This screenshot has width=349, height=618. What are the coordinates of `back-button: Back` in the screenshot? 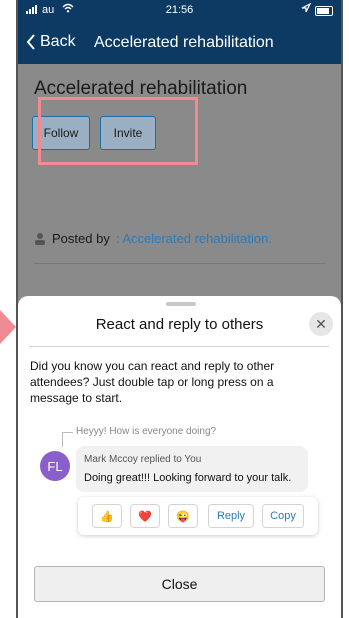 It's located at (51, 42).